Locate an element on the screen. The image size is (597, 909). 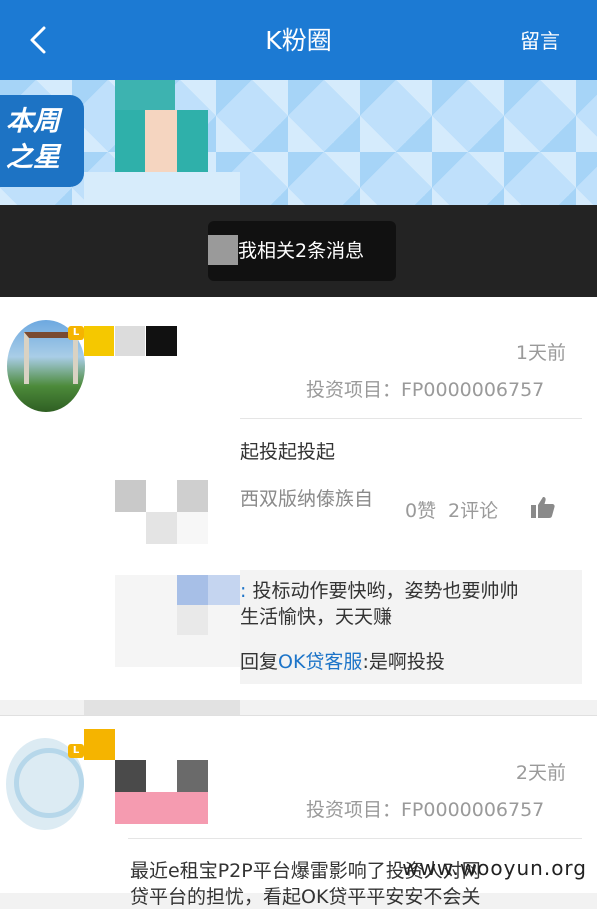
comment-count: 2评论 is located at coordinates (473, 509).